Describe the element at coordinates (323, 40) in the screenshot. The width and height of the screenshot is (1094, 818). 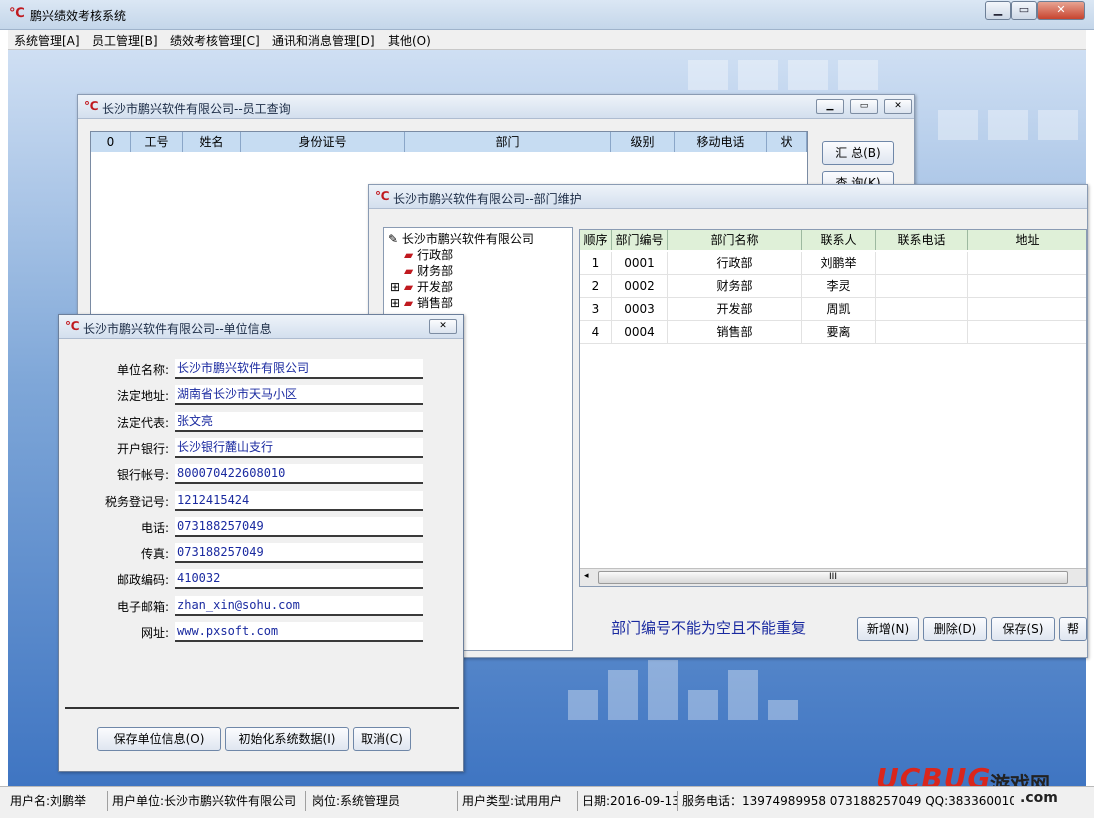
I see `menu-messaging: 通讯和消息管理[D]` at that location.